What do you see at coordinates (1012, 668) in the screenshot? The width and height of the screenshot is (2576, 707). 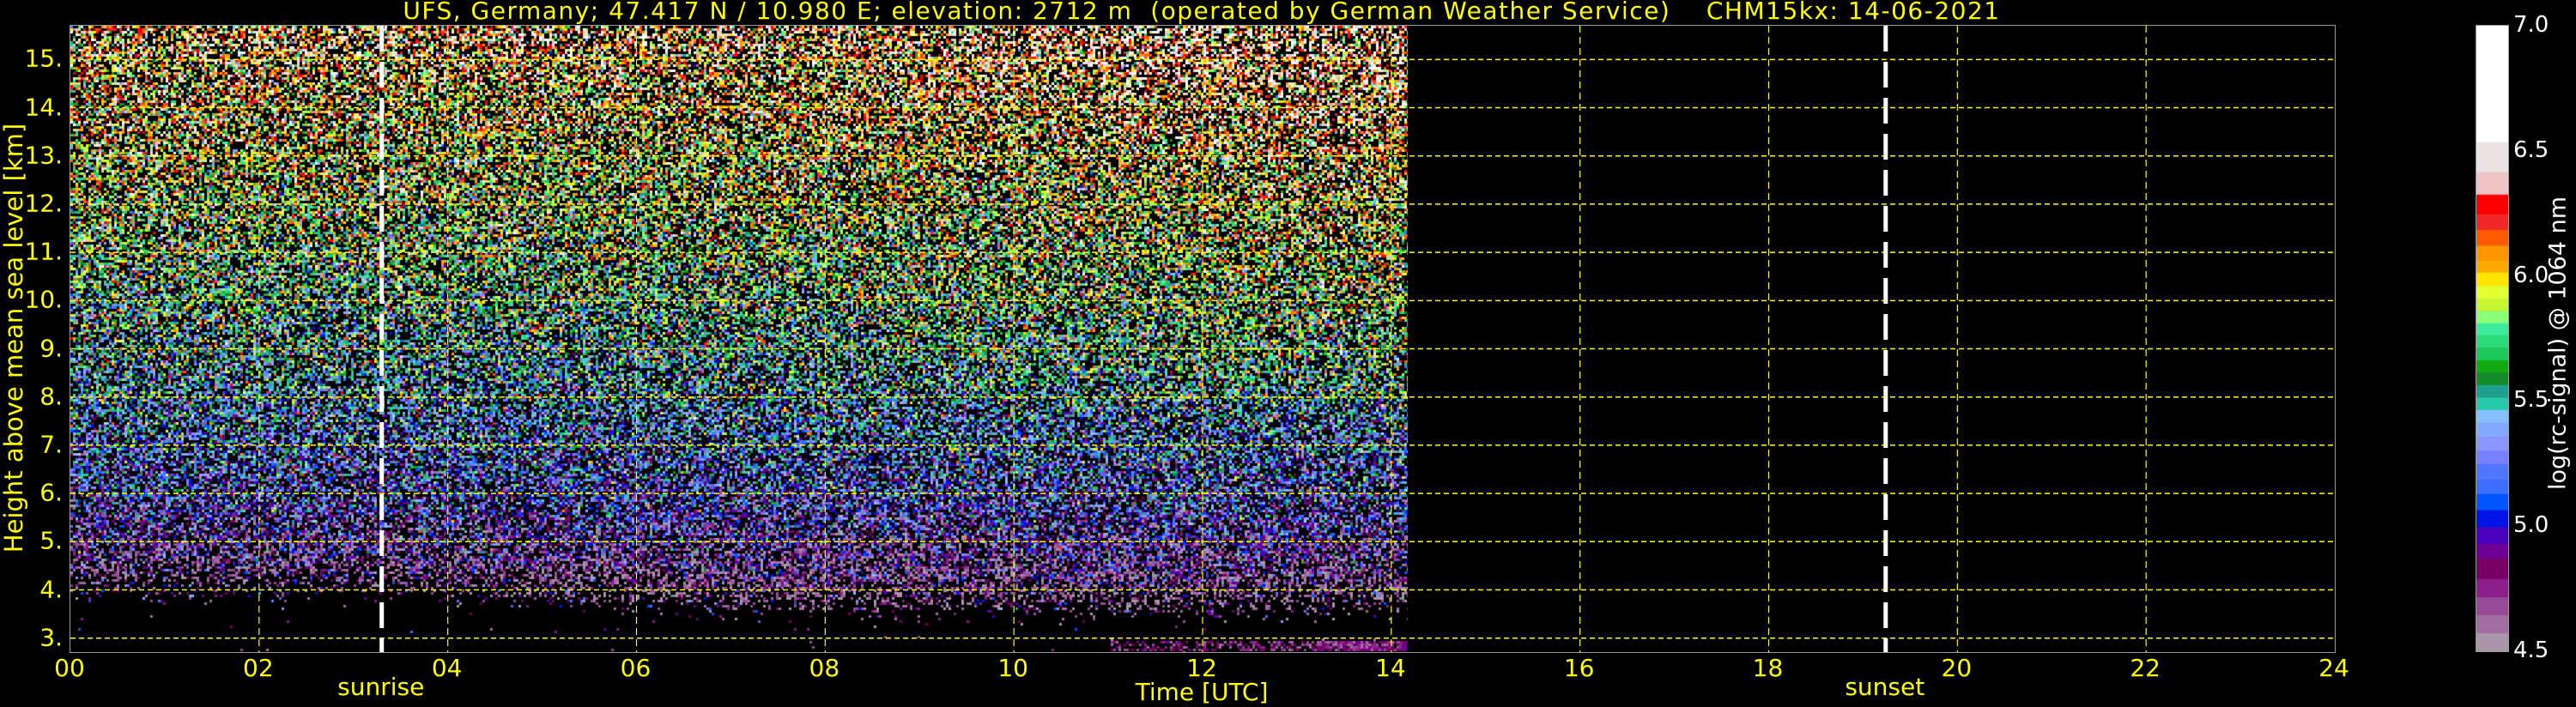 I see `x-tick-label: 10` at bounding box center [1012, 668].